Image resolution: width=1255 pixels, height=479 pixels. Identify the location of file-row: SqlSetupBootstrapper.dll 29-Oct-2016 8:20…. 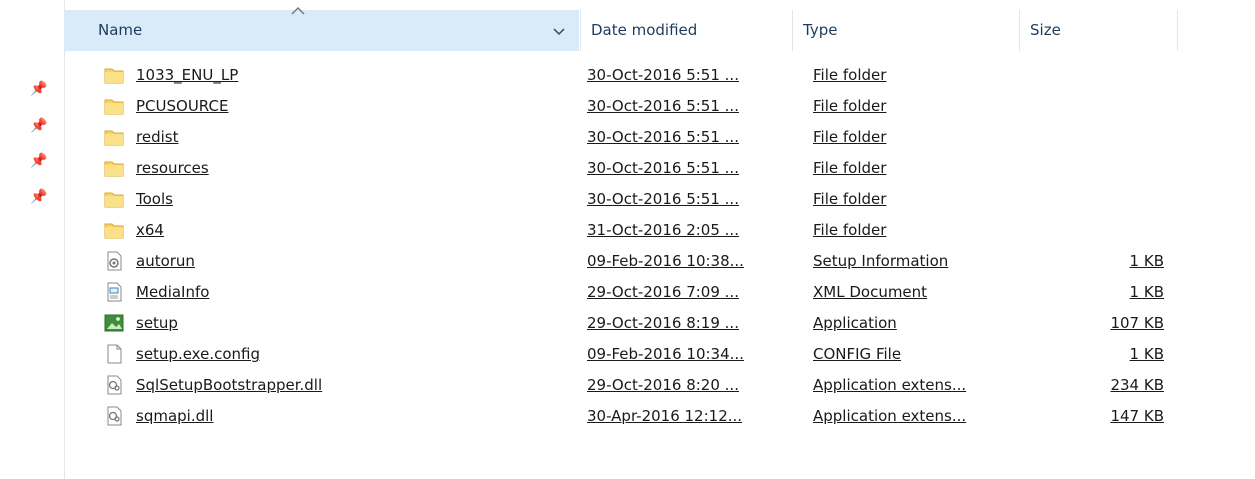
(621, 385).